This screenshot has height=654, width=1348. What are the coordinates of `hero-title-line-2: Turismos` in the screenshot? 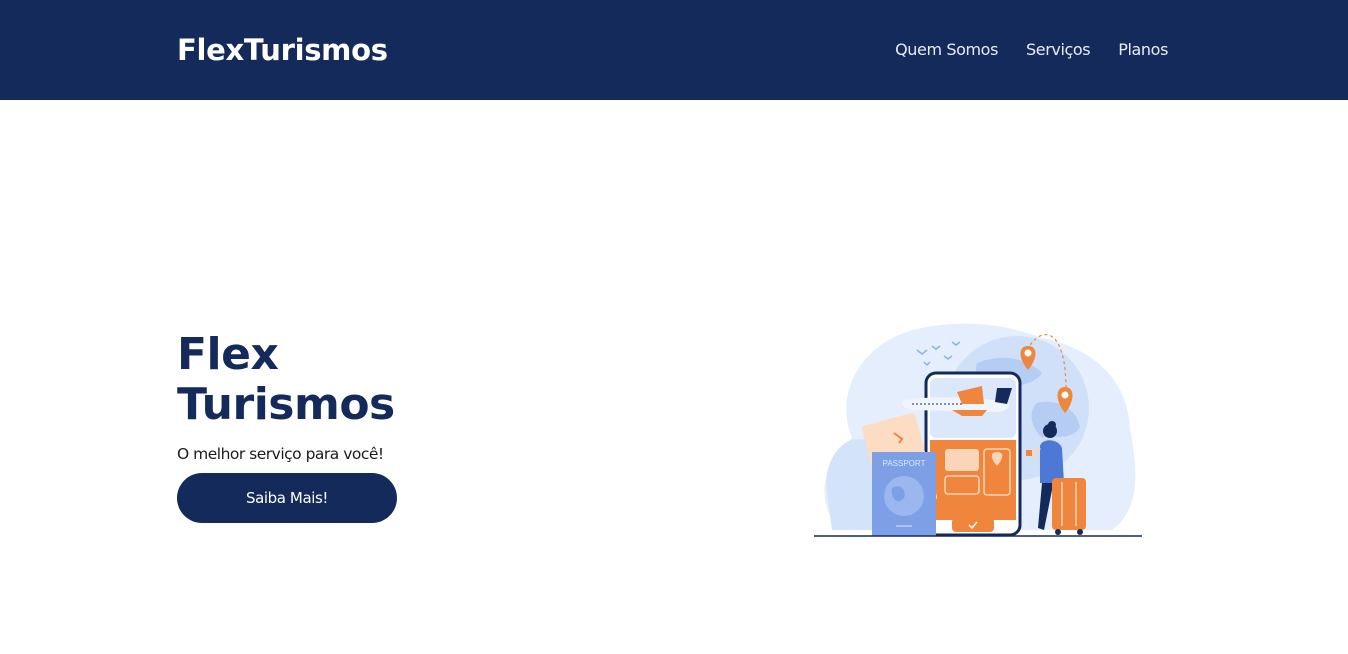 It's located at (286, 404).